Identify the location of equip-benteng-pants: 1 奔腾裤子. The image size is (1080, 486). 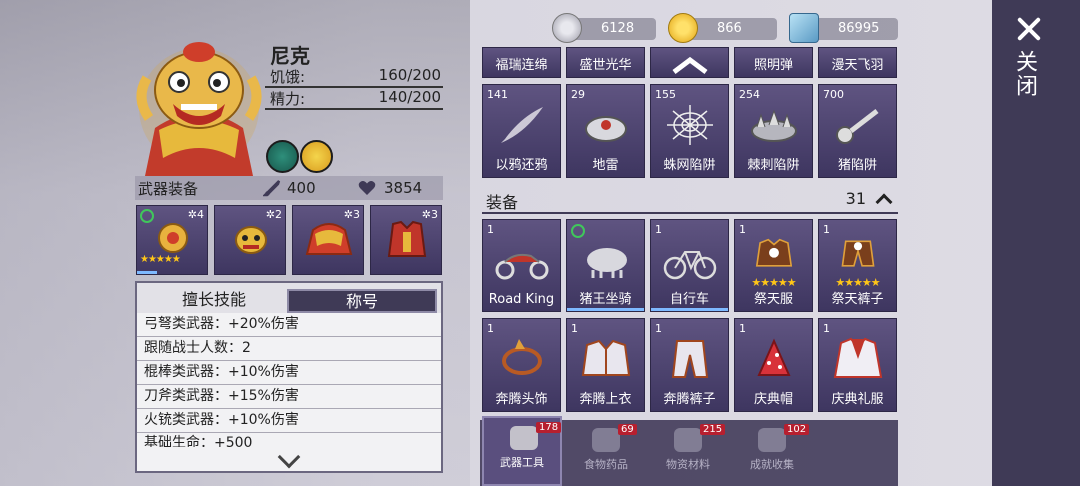
(689, 365).